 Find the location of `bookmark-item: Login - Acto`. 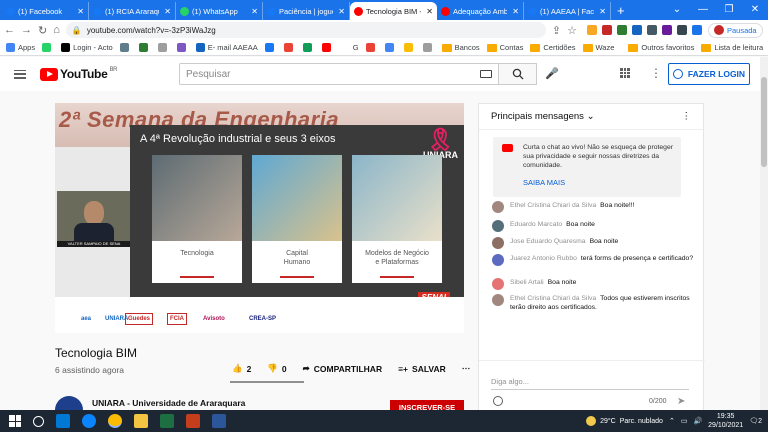

bookmark-item: Login - Acto is located at coordinates (87, 47).